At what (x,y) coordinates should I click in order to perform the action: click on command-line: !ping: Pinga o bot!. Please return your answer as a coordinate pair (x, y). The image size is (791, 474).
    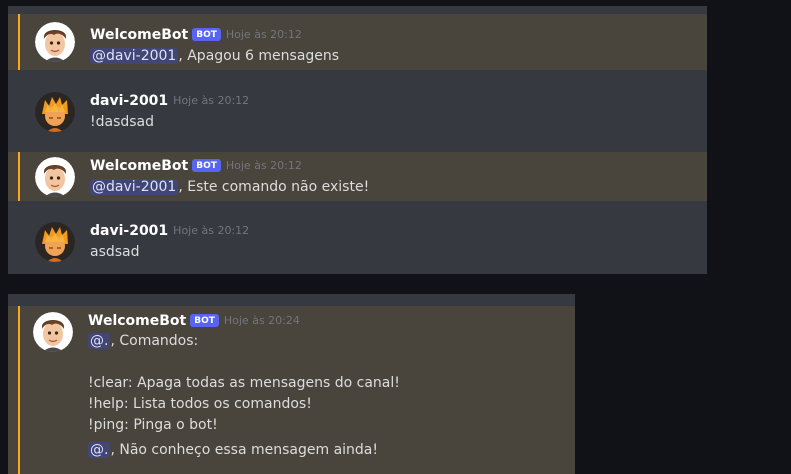
    Looking at the image, I should click on (153, 425).